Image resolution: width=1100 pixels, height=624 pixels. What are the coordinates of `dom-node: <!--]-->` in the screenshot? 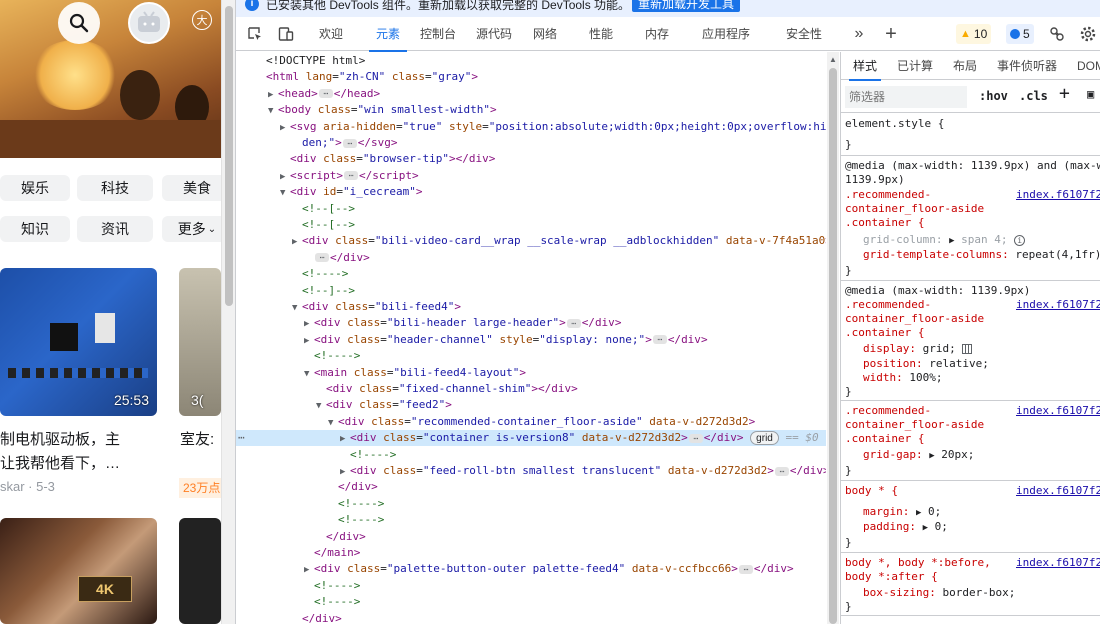 It's located at (531, 291).